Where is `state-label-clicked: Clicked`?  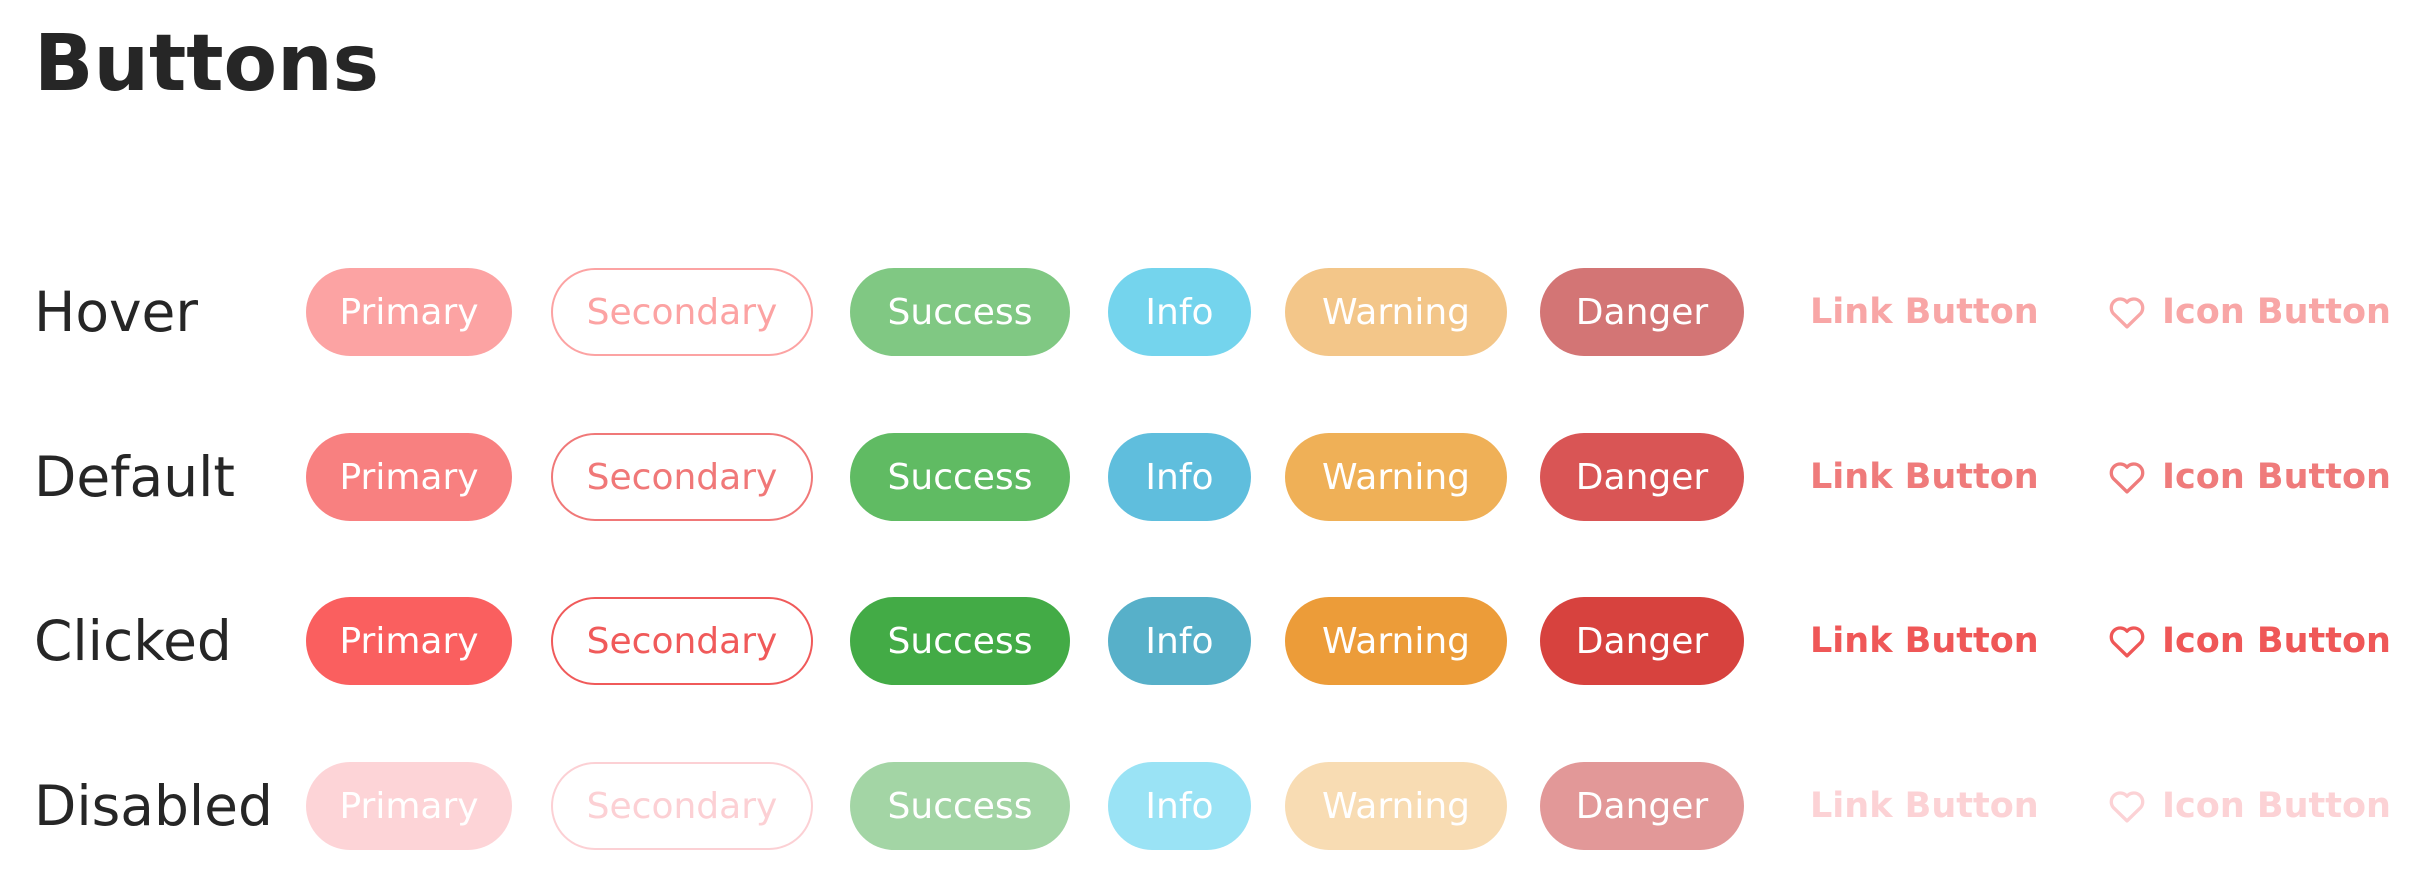 state-label-clicked: Clicked is located at coordinates (133, 641).